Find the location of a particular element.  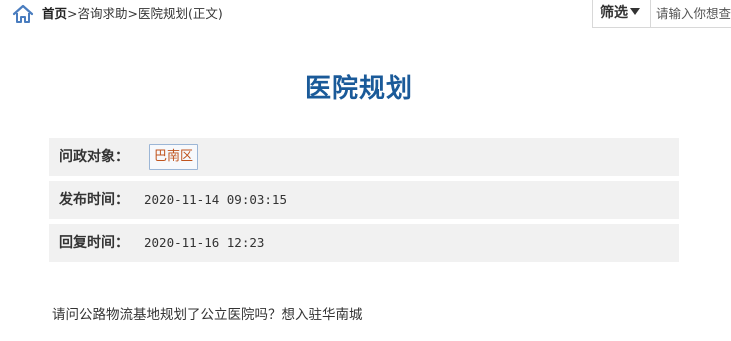

caret-down-icon is located at coordinates (635, 11).